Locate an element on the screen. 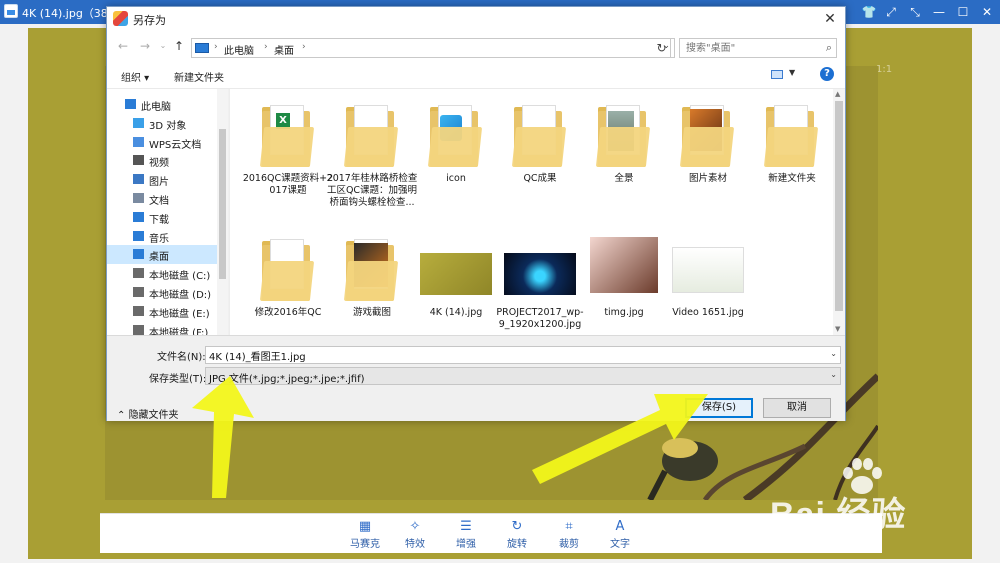 This screenshot has height=563, width=1000. organize-menu: 组织 ▾ is located at coordinates (135, 76).